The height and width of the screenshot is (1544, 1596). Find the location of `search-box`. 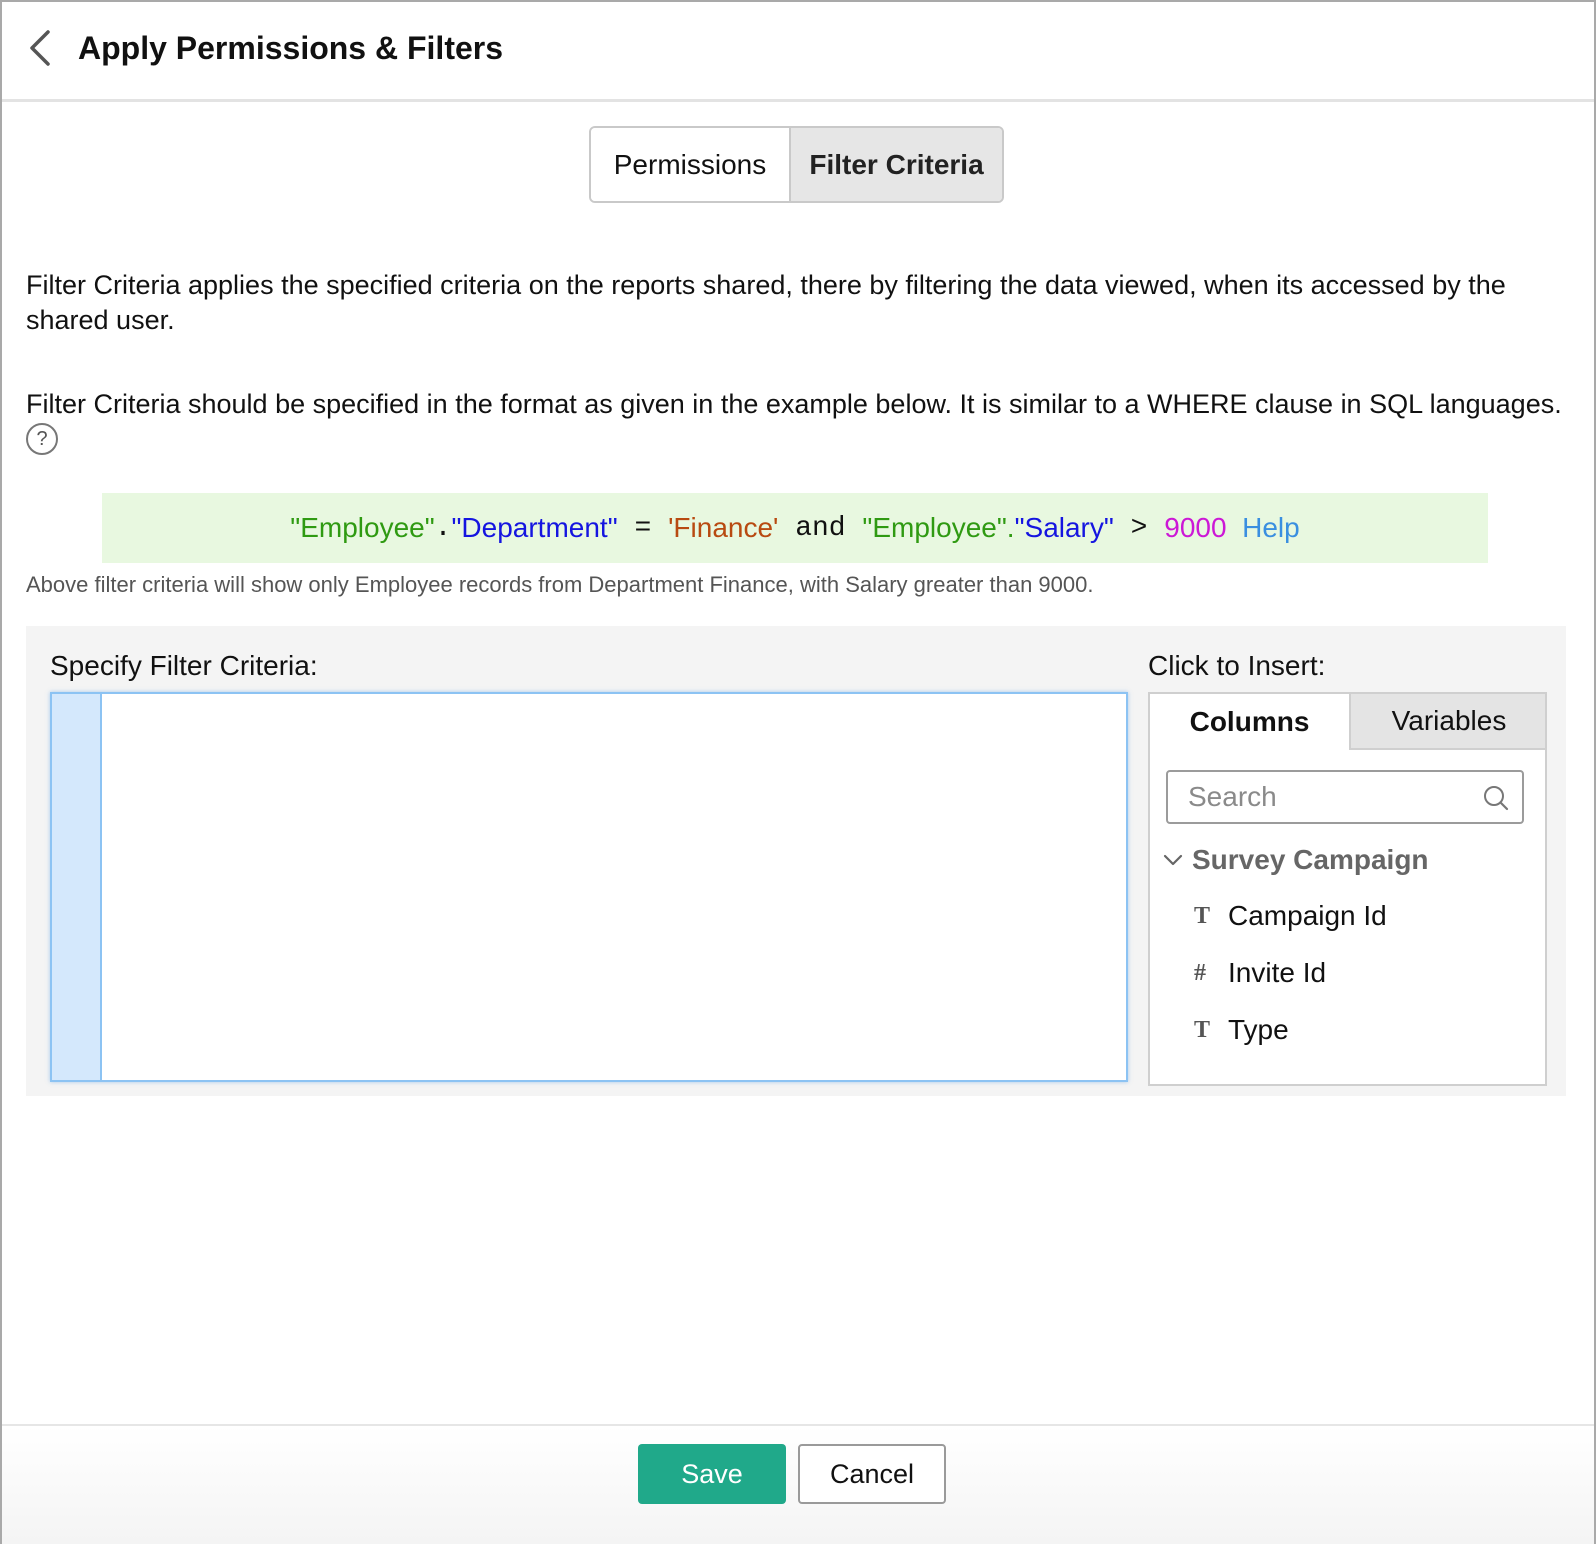

search-box is located at coordinates (1345, 797).